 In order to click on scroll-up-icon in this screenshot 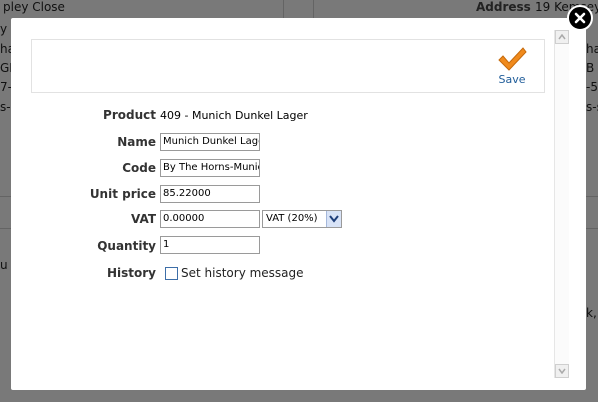, I will do `click(562, 37)`.